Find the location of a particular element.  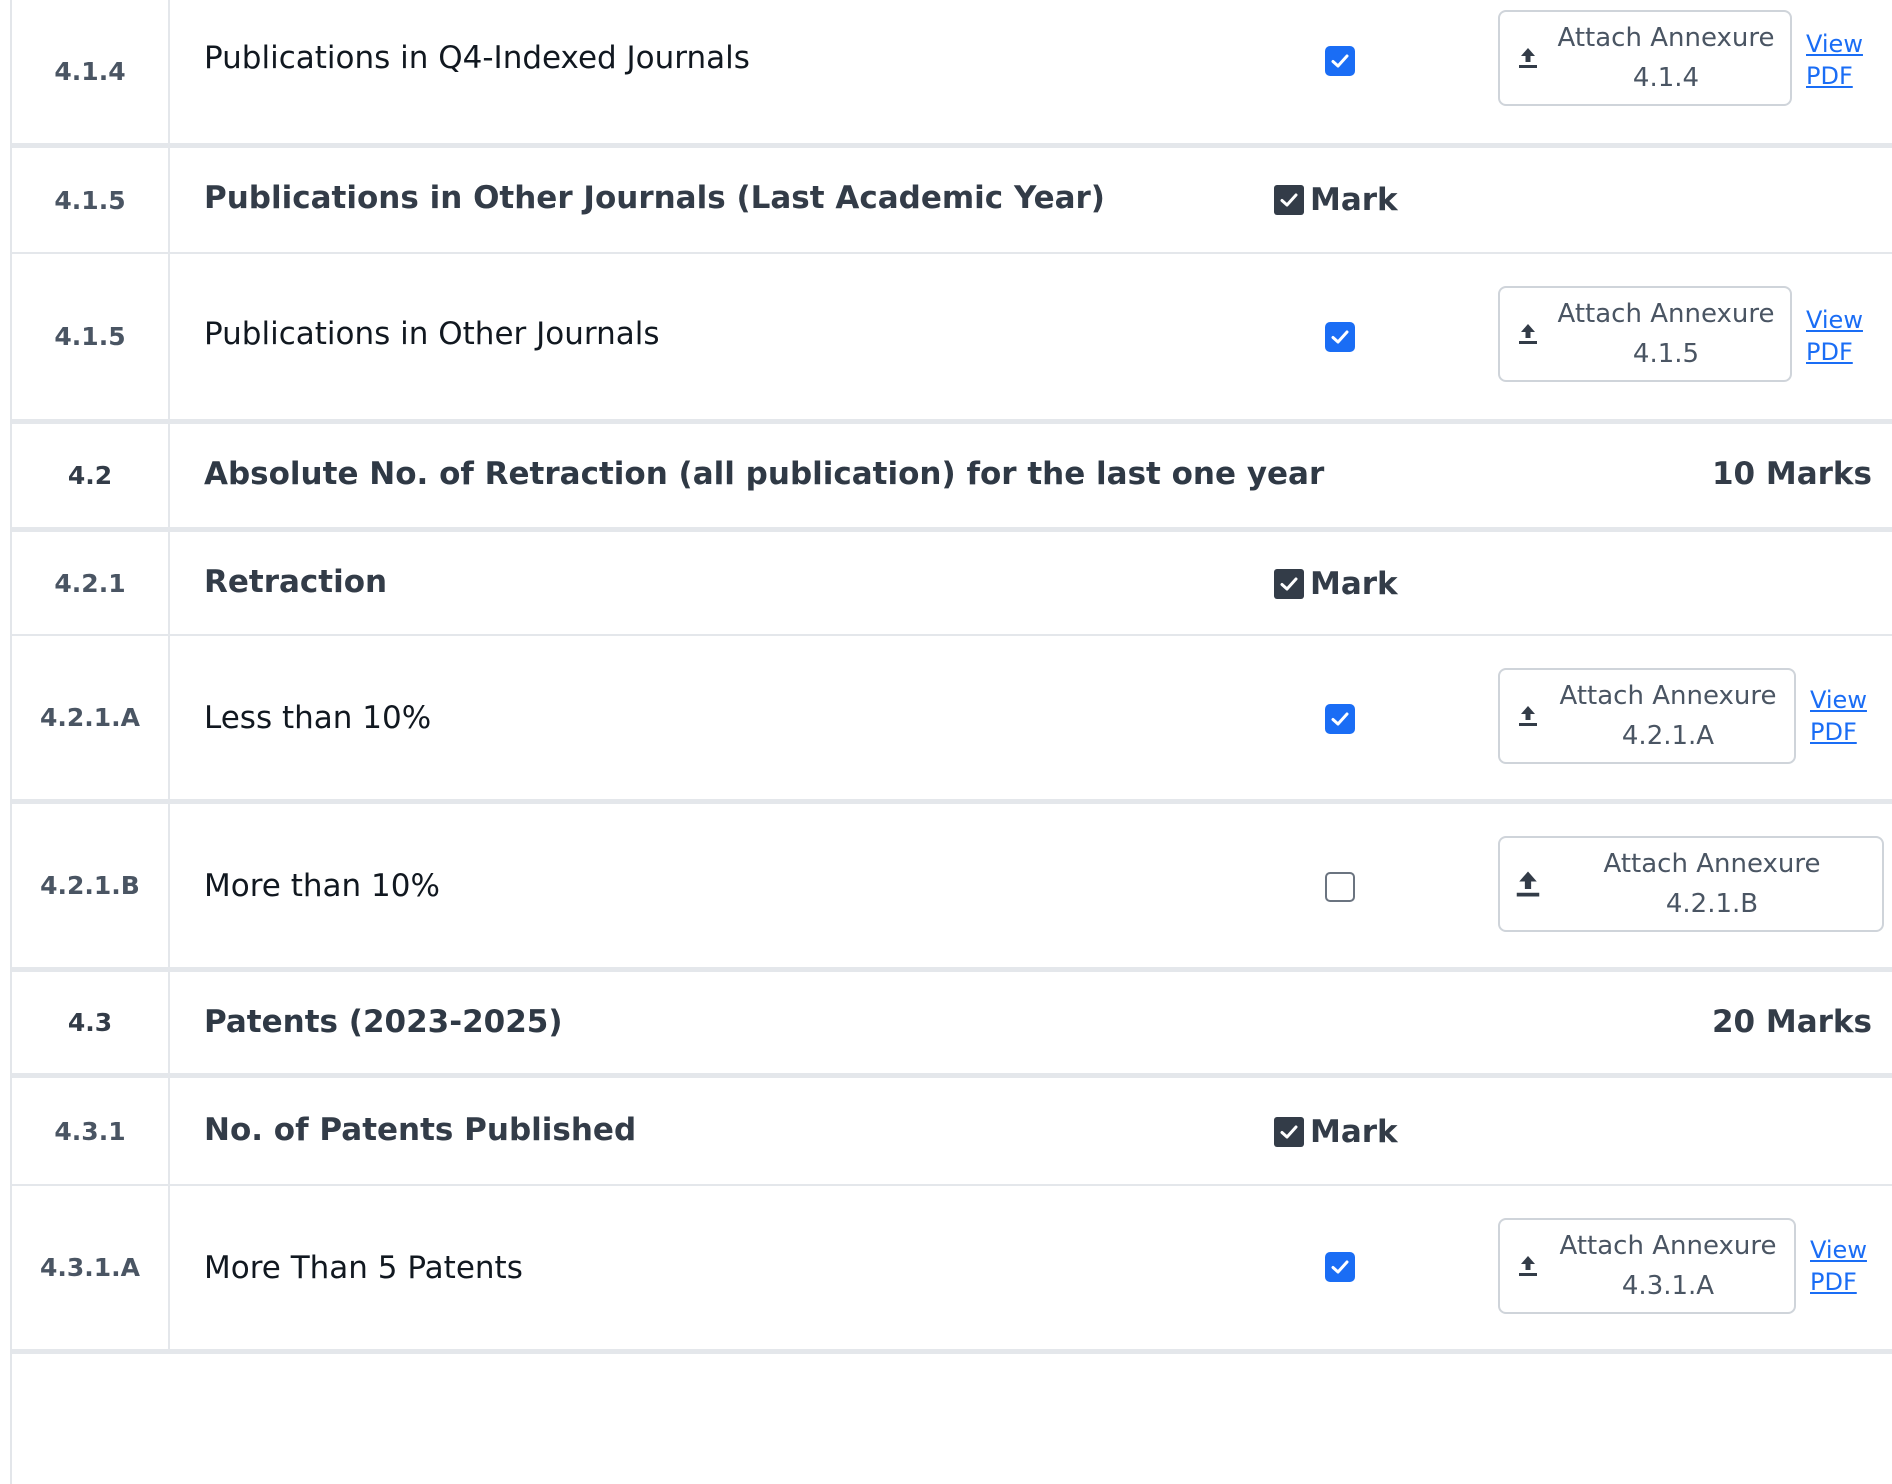

row-code: 4.2.1.A is located at coordinates (91, 717).